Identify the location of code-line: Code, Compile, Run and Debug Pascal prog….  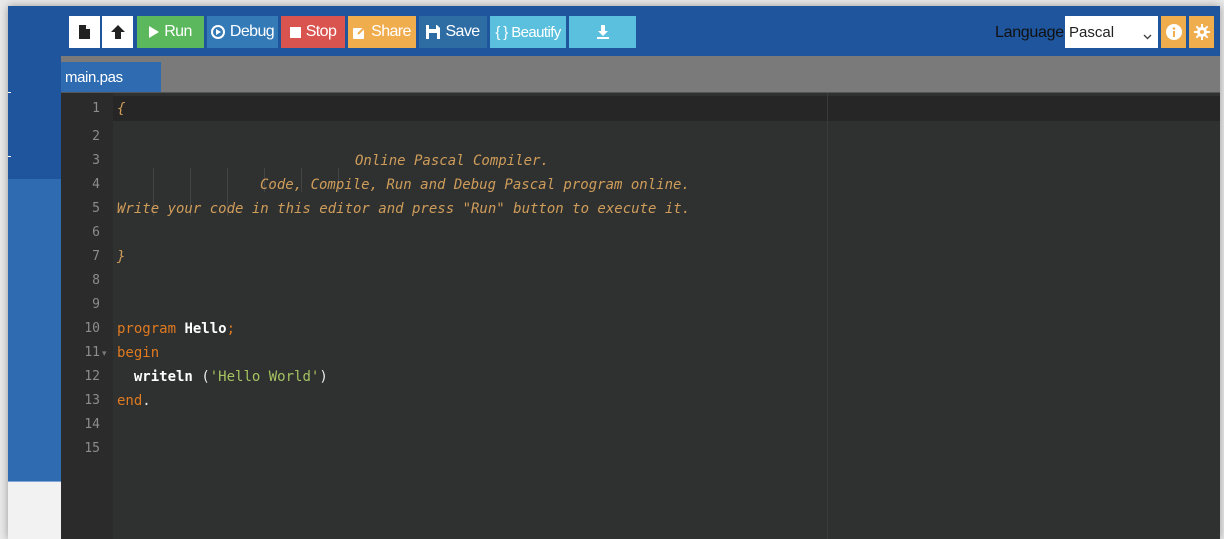
(475, 185).